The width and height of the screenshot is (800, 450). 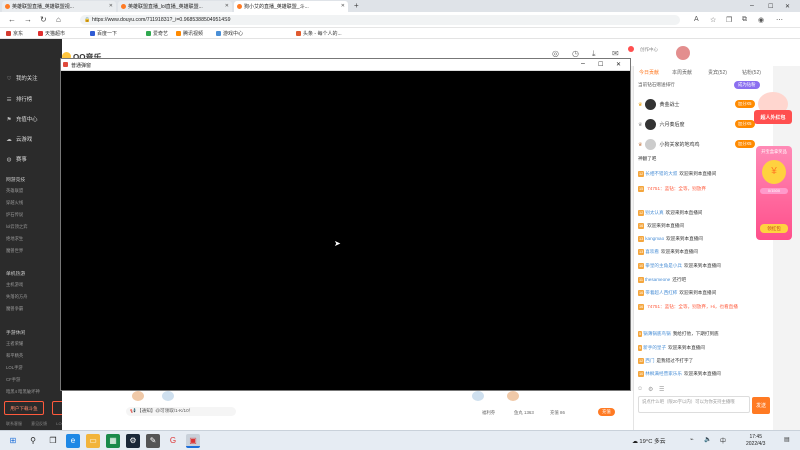 What do you see at coordinates (356, 5) in the screenshot?
I see `new-tab-button: +` at bounding box center [356, 5].